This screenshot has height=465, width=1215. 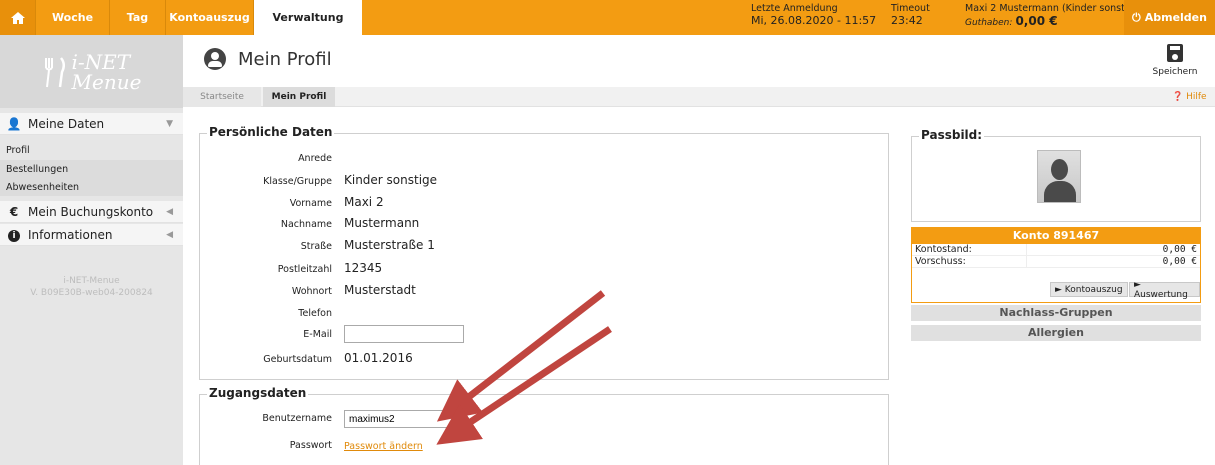 I want to click on page-title-text: Mein Profil, so click(x=285, y=59).